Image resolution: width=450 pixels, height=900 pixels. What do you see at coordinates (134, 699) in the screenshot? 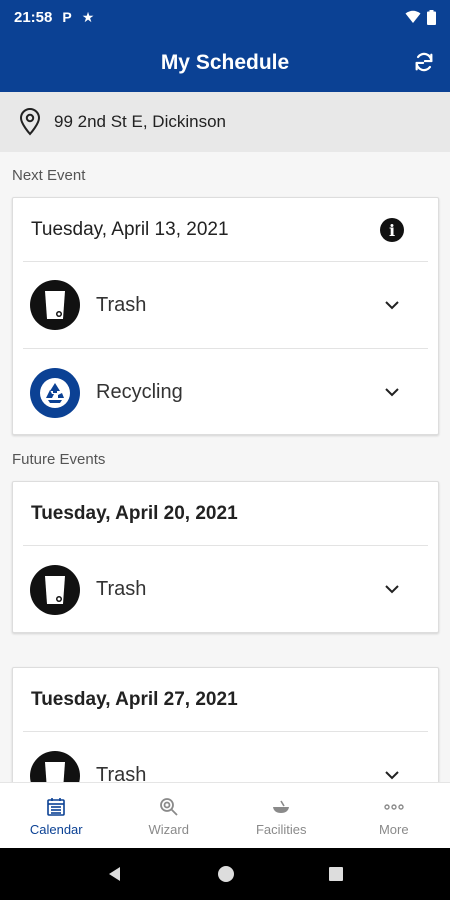
I see `event-date: Tuesday, April 27, 2021` at bounding box center [134, 699].